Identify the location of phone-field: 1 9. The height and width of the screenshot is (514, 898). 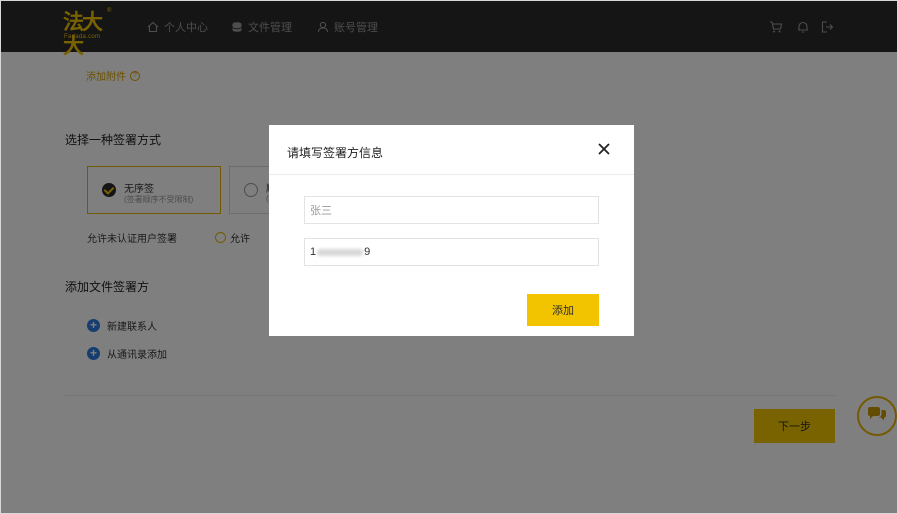
(451, 252).